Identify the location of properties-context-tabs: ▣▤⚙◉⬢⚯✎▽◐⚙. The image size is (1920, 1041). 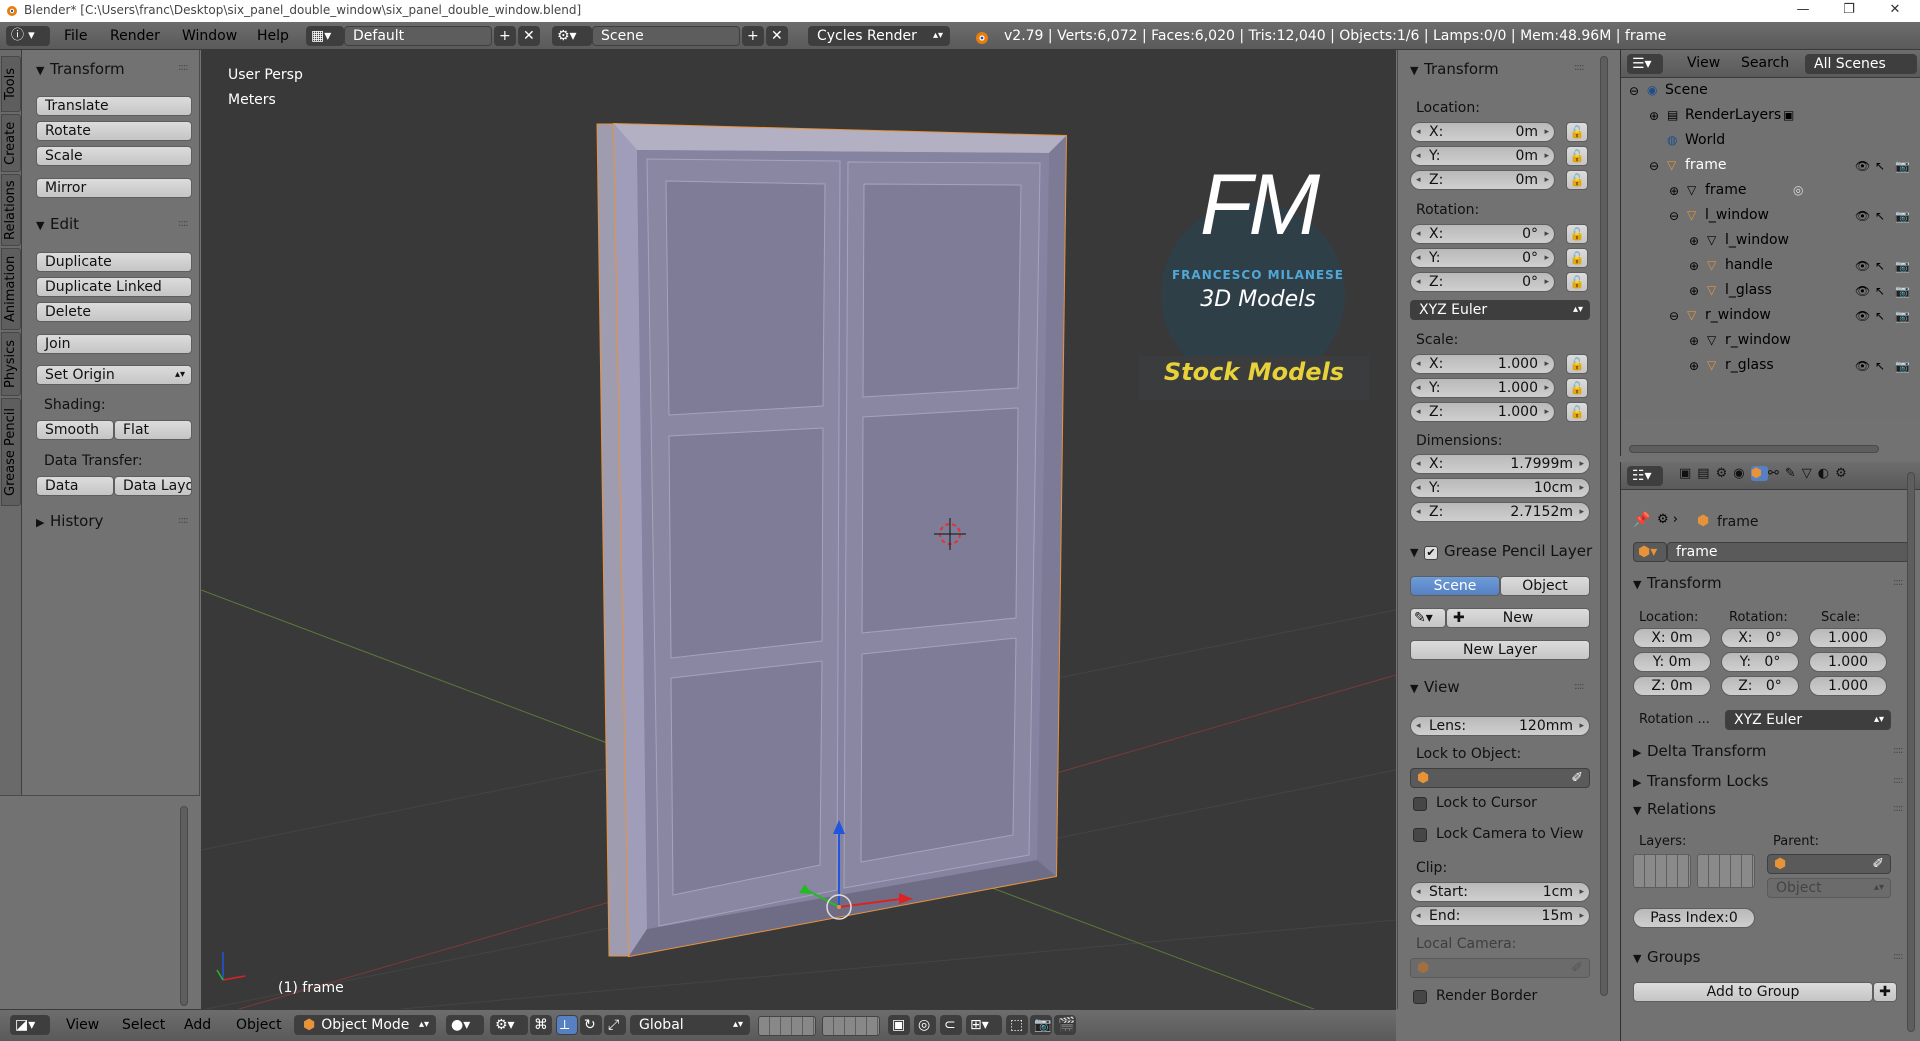
(1798, 476).